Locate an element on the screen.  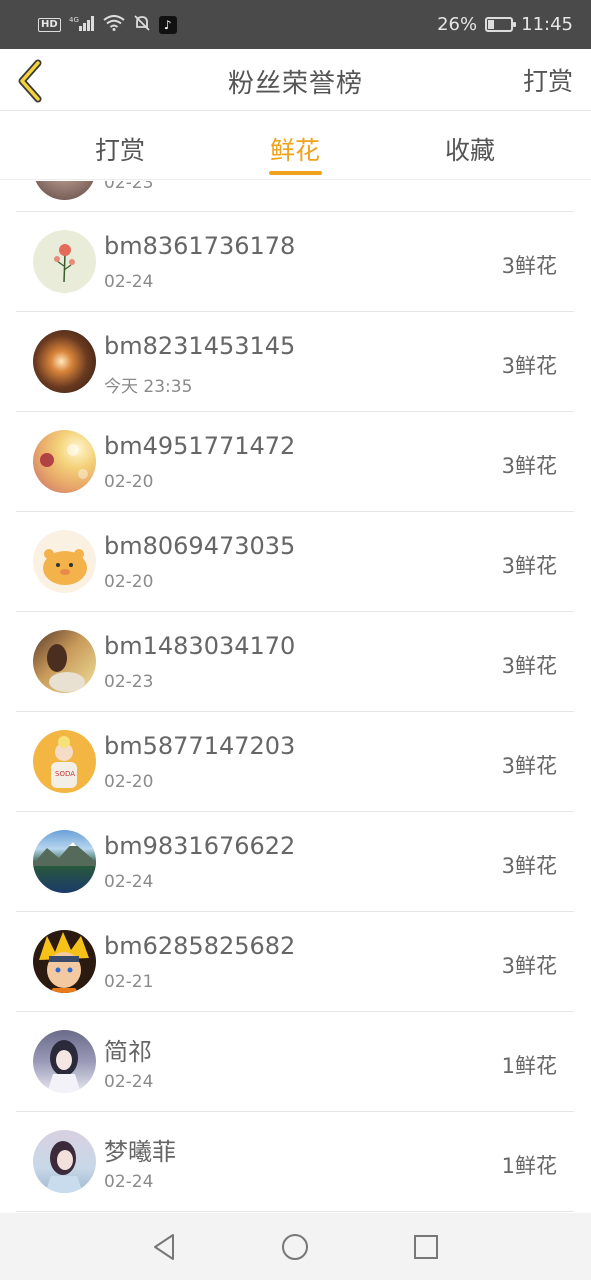
avatar is located at coordinates (64, 190).